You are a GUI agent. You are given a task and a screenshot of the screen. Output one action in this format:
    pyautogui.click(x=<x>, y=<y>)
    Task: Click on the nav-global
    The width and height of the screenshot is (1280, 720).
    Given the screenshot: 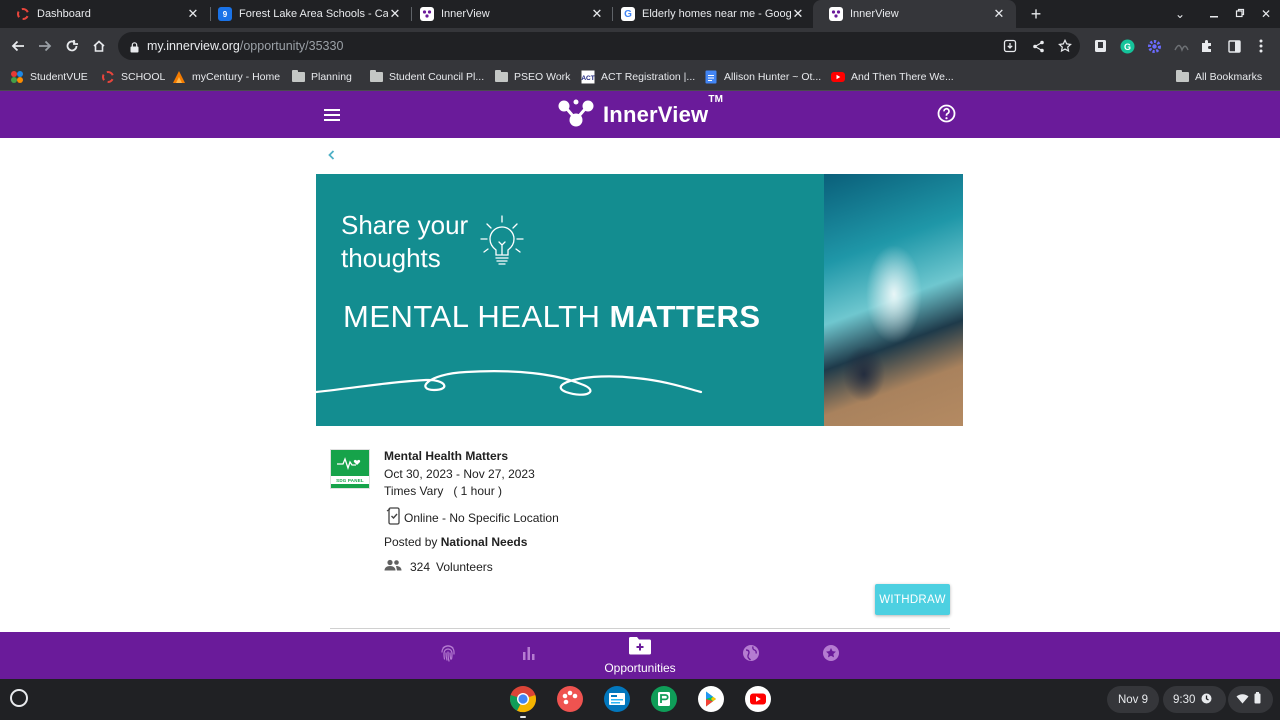 What is the action you would take?
    pyautogui.click(x=751, y=655)
    